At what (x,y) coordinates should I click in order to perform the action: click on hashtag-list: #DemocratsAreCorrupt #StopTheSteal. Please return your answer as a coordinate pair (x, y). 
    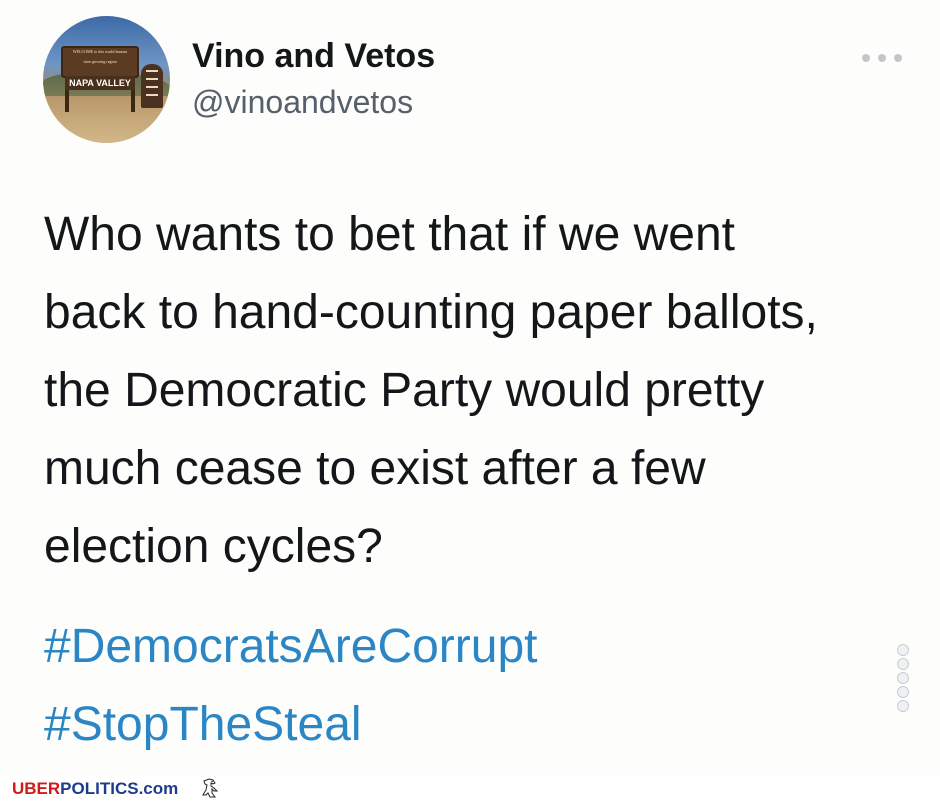
    Looking at the image, I should click on (394, 686).